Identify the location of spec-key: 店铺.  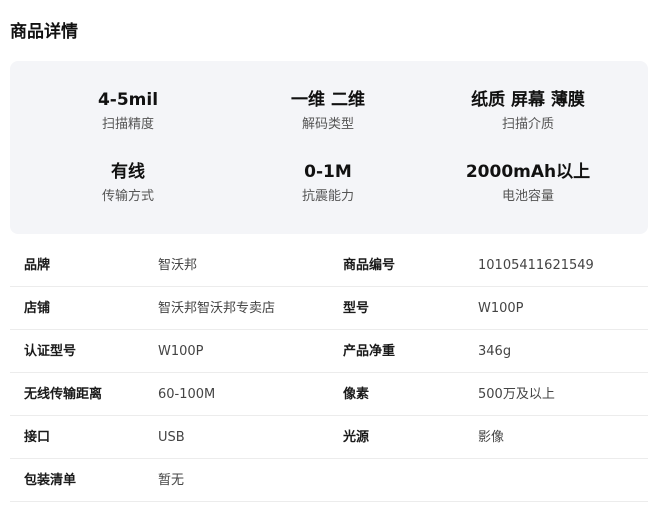
(37, 308).